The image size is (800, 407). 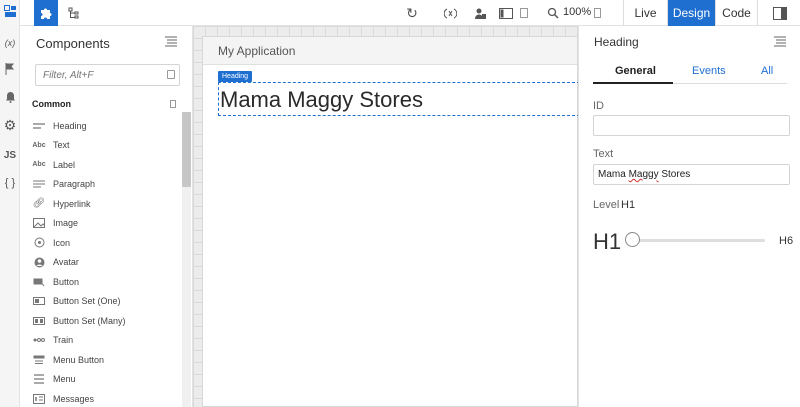 I want to click on component-item-label: Abc Label, so click(x=106, y=165).